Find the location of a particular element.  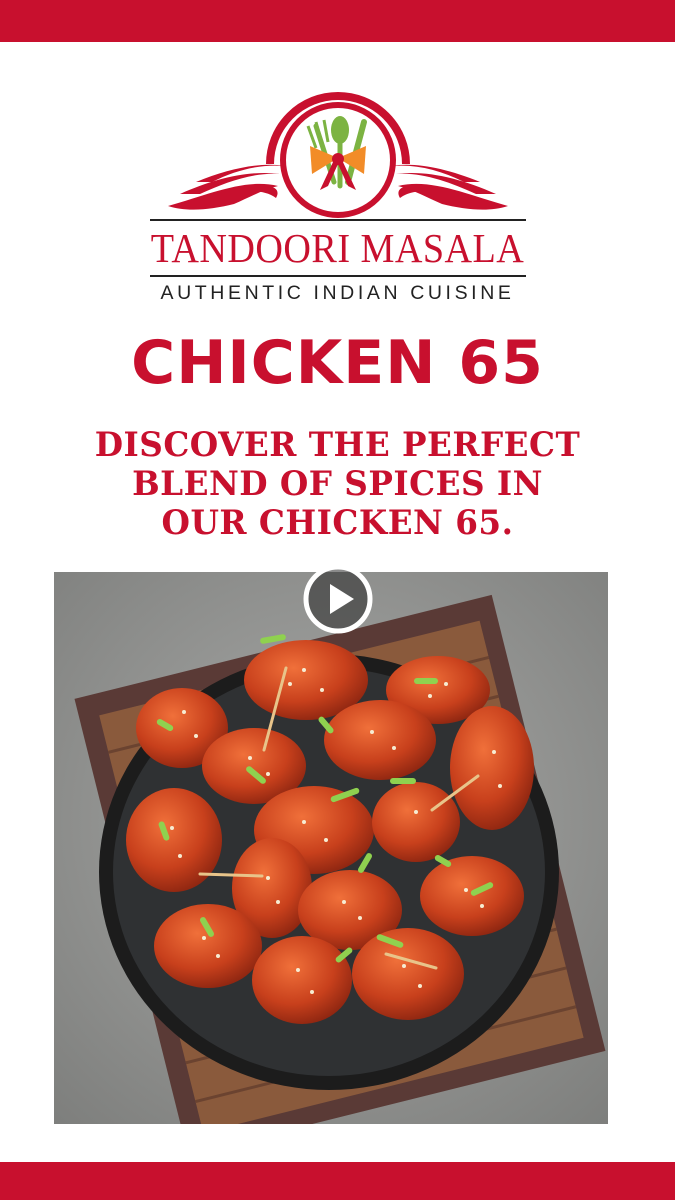

headline-line: OUR CHICKEN 65. is located at coordinates (337, 523).